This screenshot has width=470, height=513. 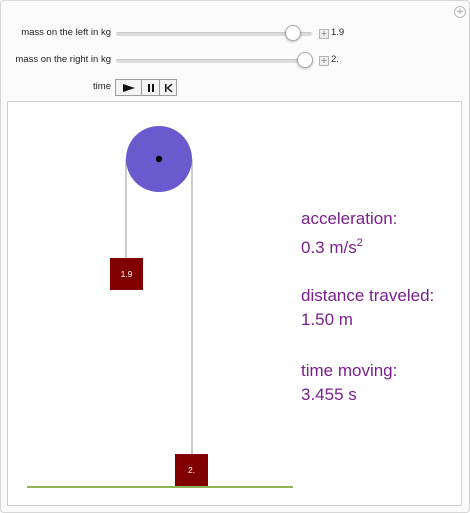 I want to click on pause-button, so click(x=151, y=87).